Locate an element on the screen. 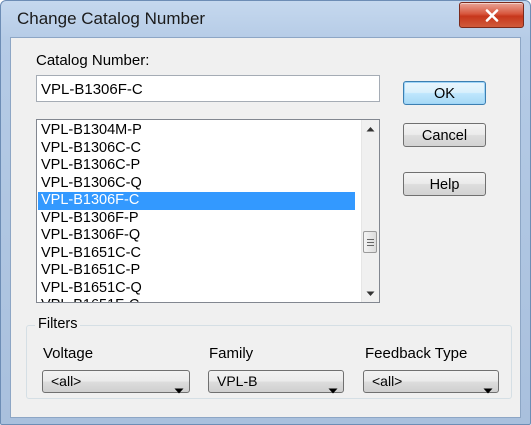 The height and width of the screenshot is (425, 531). catalog-number-input: VPL-B1306F-C is located at coordinates (208, 88).